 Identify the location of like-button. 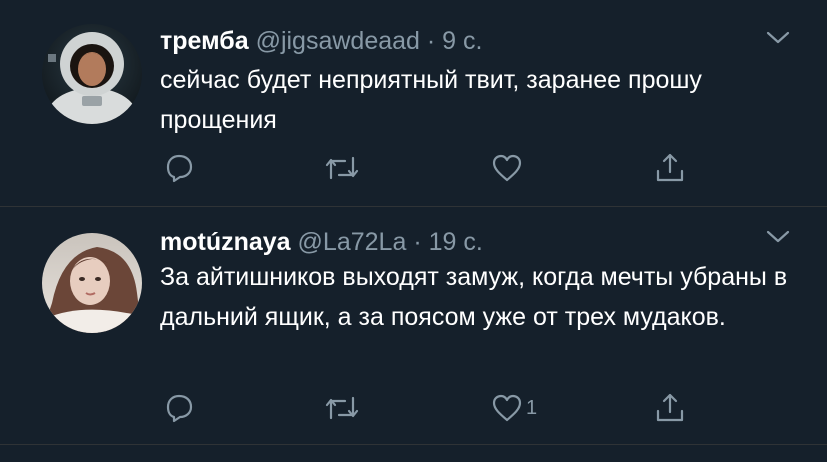
(508, 168).